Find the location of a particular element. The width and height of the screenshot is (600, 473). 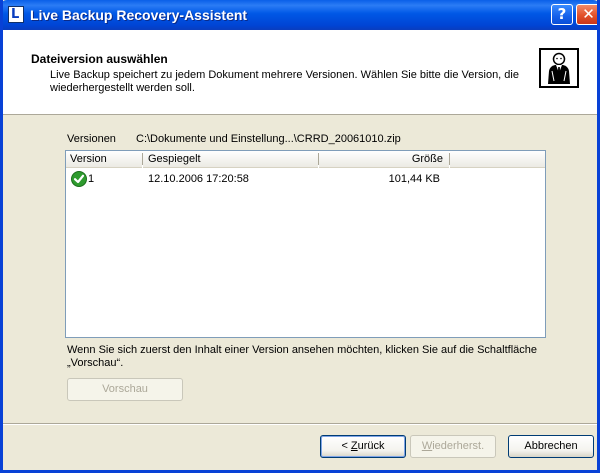

page-title: Dateiversion auswählen is located at coordinates (99, 59).